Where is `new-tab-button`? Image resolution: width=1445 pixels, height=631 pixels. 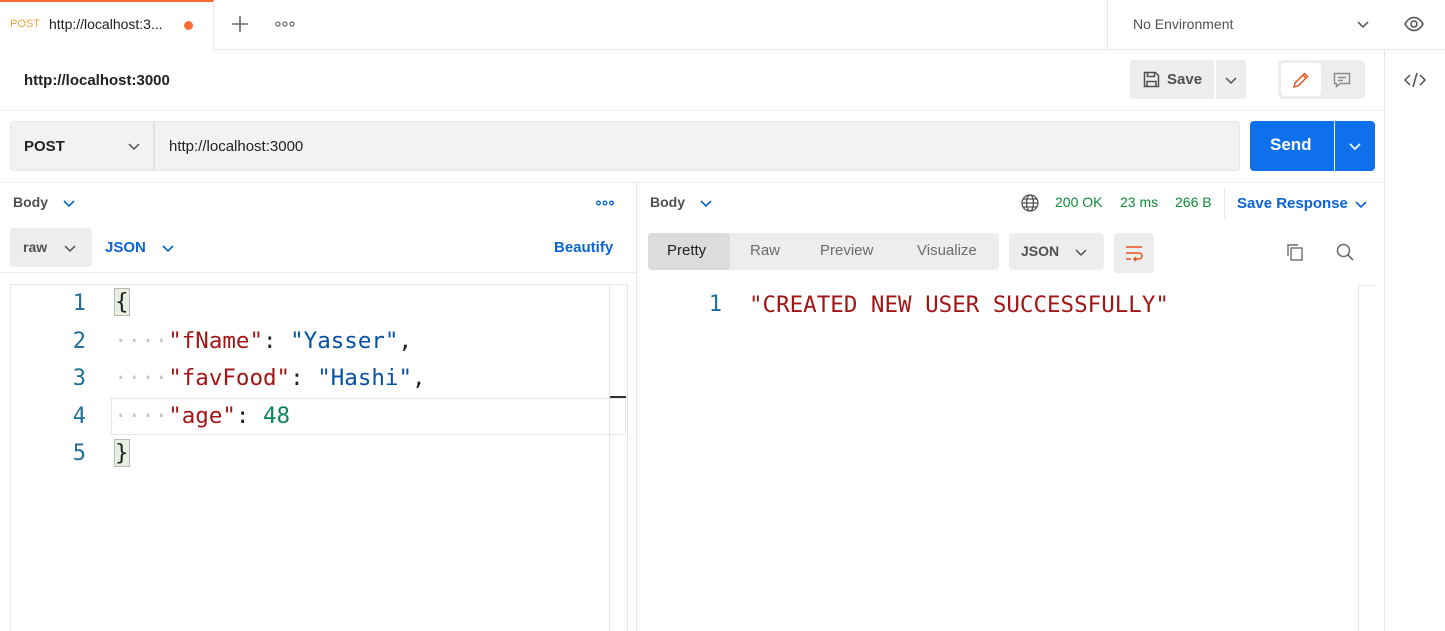
new-tab-button is located at coordinates (240, 24).